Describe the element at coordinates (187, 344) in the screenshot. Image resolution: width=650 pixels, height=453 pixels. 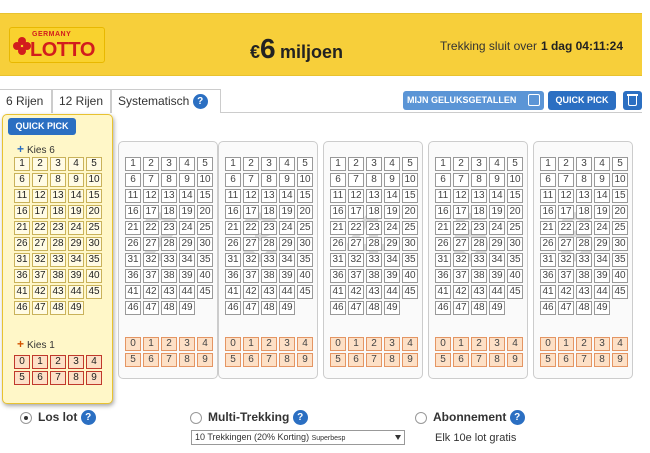
I see `lucky-number-cell: 3` at that location.